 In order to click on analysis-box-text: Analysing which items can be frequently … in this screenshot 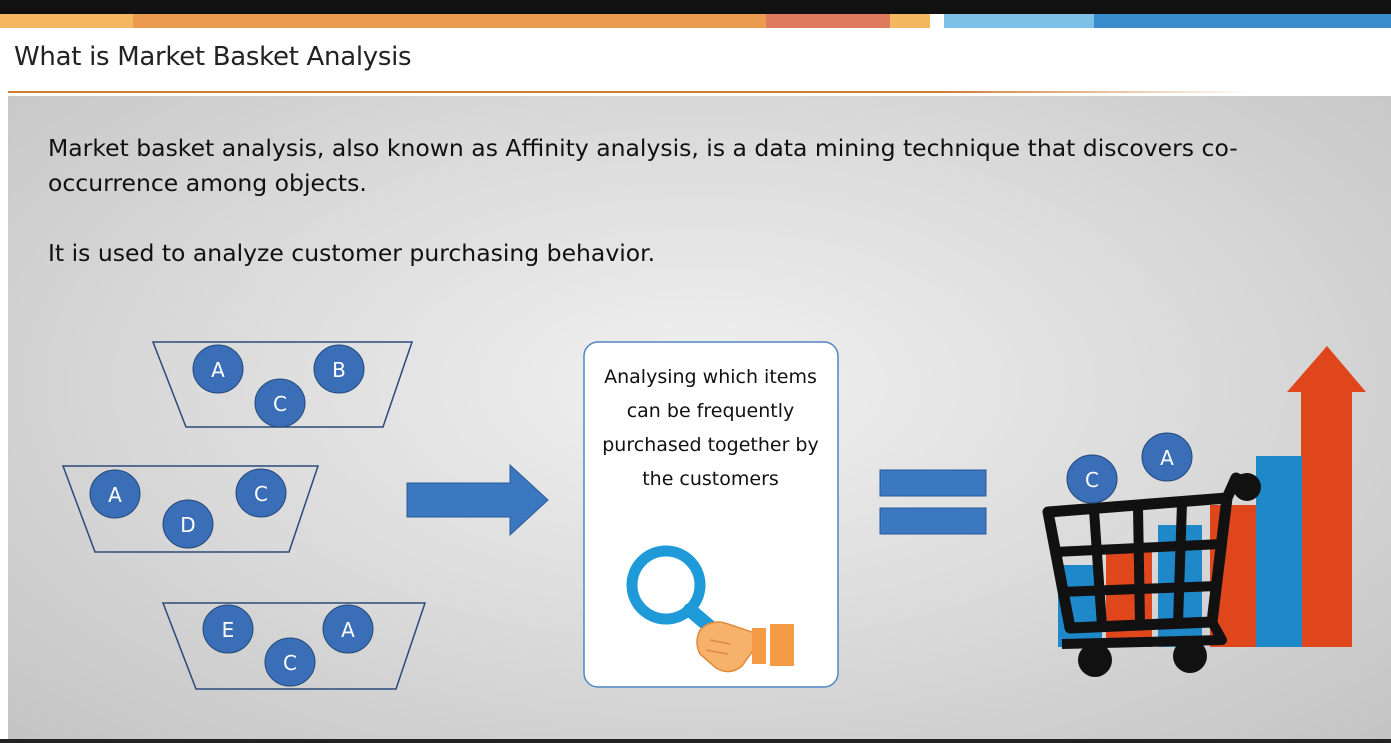, I will do `click(710, 428)`.